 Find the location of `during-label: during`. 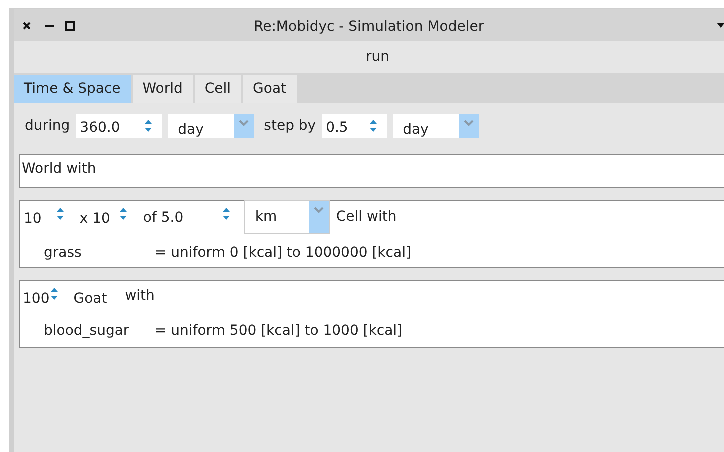

during-label: during is located at coordinates (47, 126).